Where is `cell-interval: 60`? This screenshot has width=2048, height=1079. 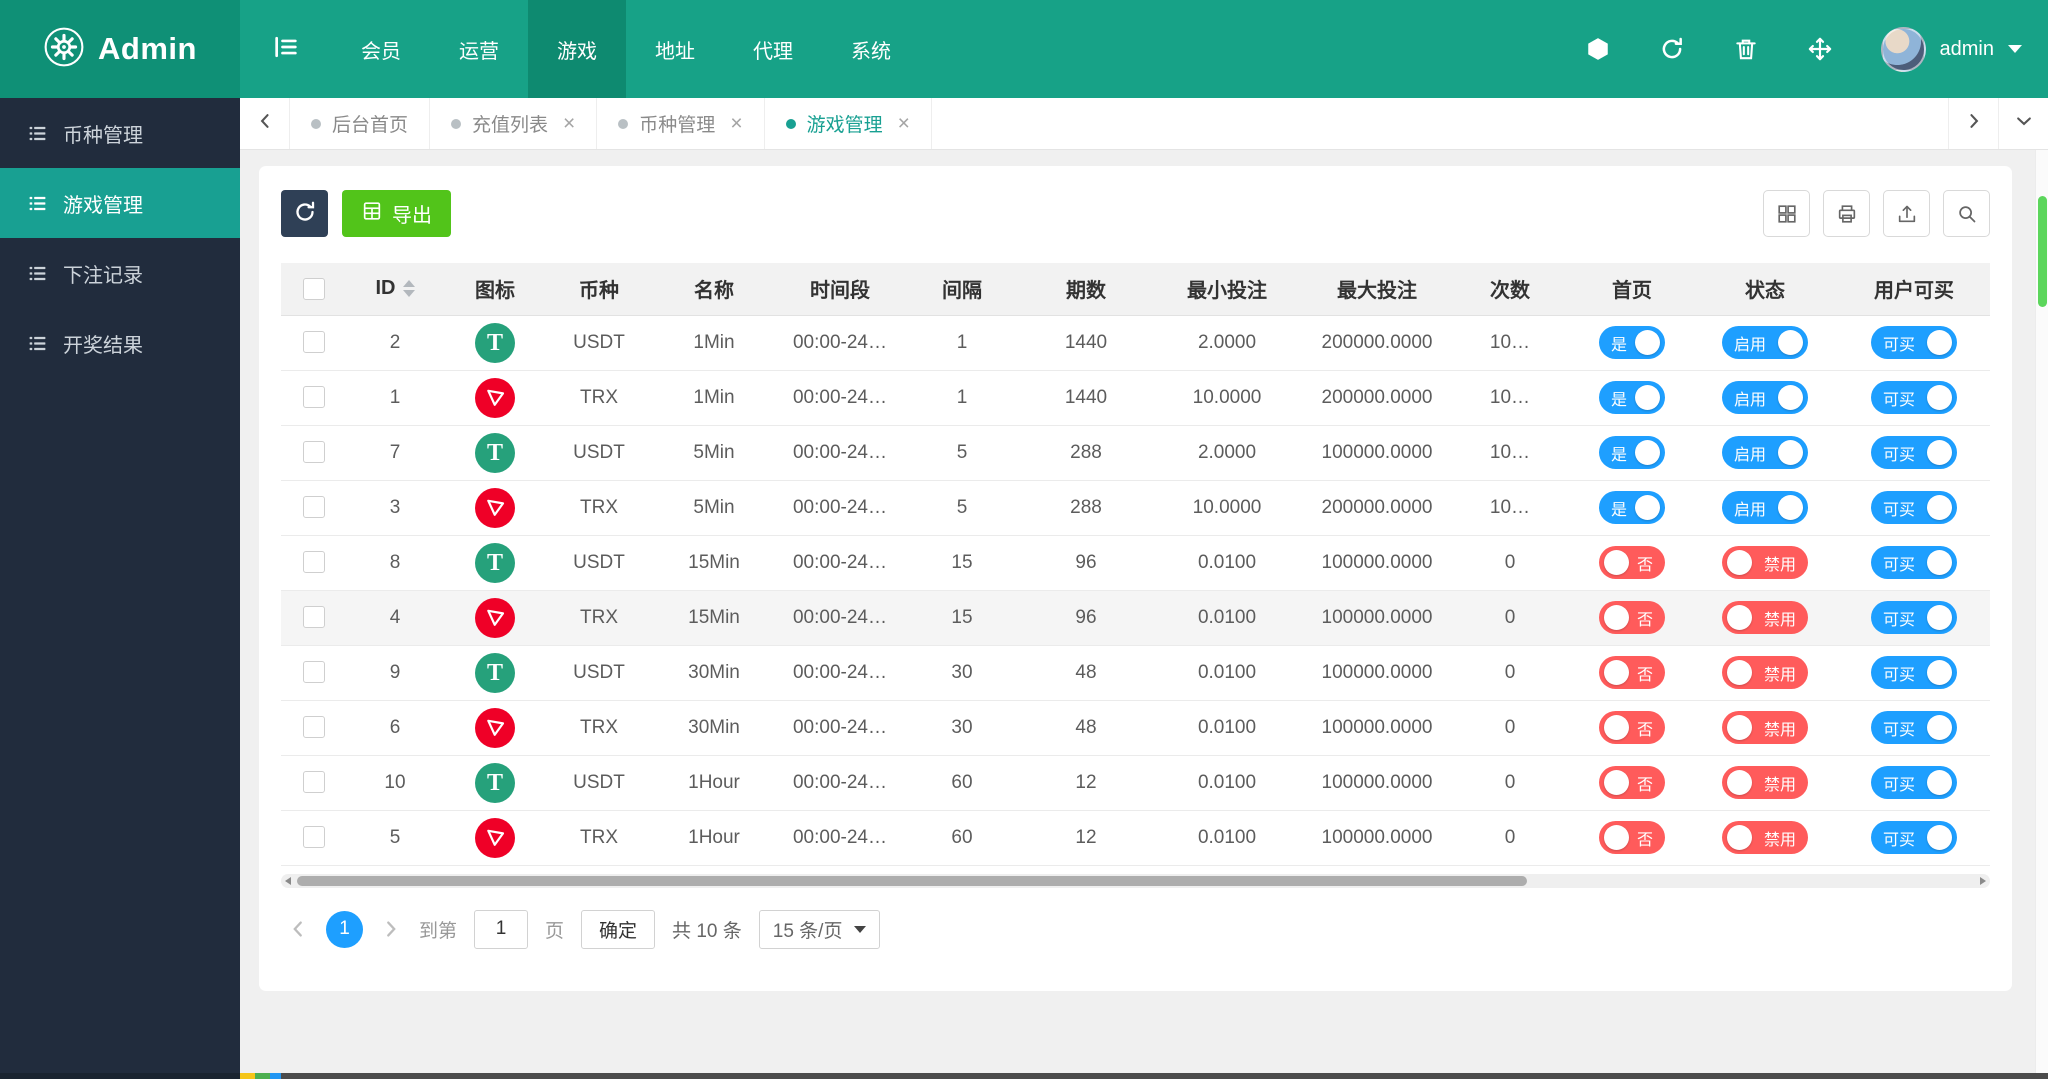 cell-interval: 60 is located at coordinates (962, 783).